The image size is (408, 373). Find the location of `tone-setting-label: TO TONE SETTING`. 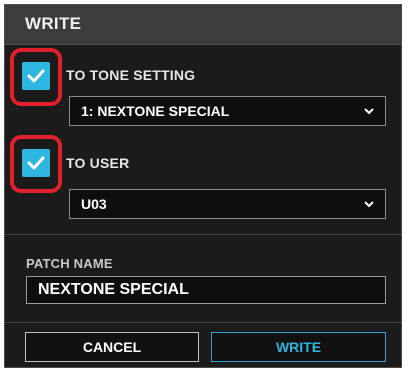

tone-setting-label: TO TONE SETTING is located at coordinates (131, 75).